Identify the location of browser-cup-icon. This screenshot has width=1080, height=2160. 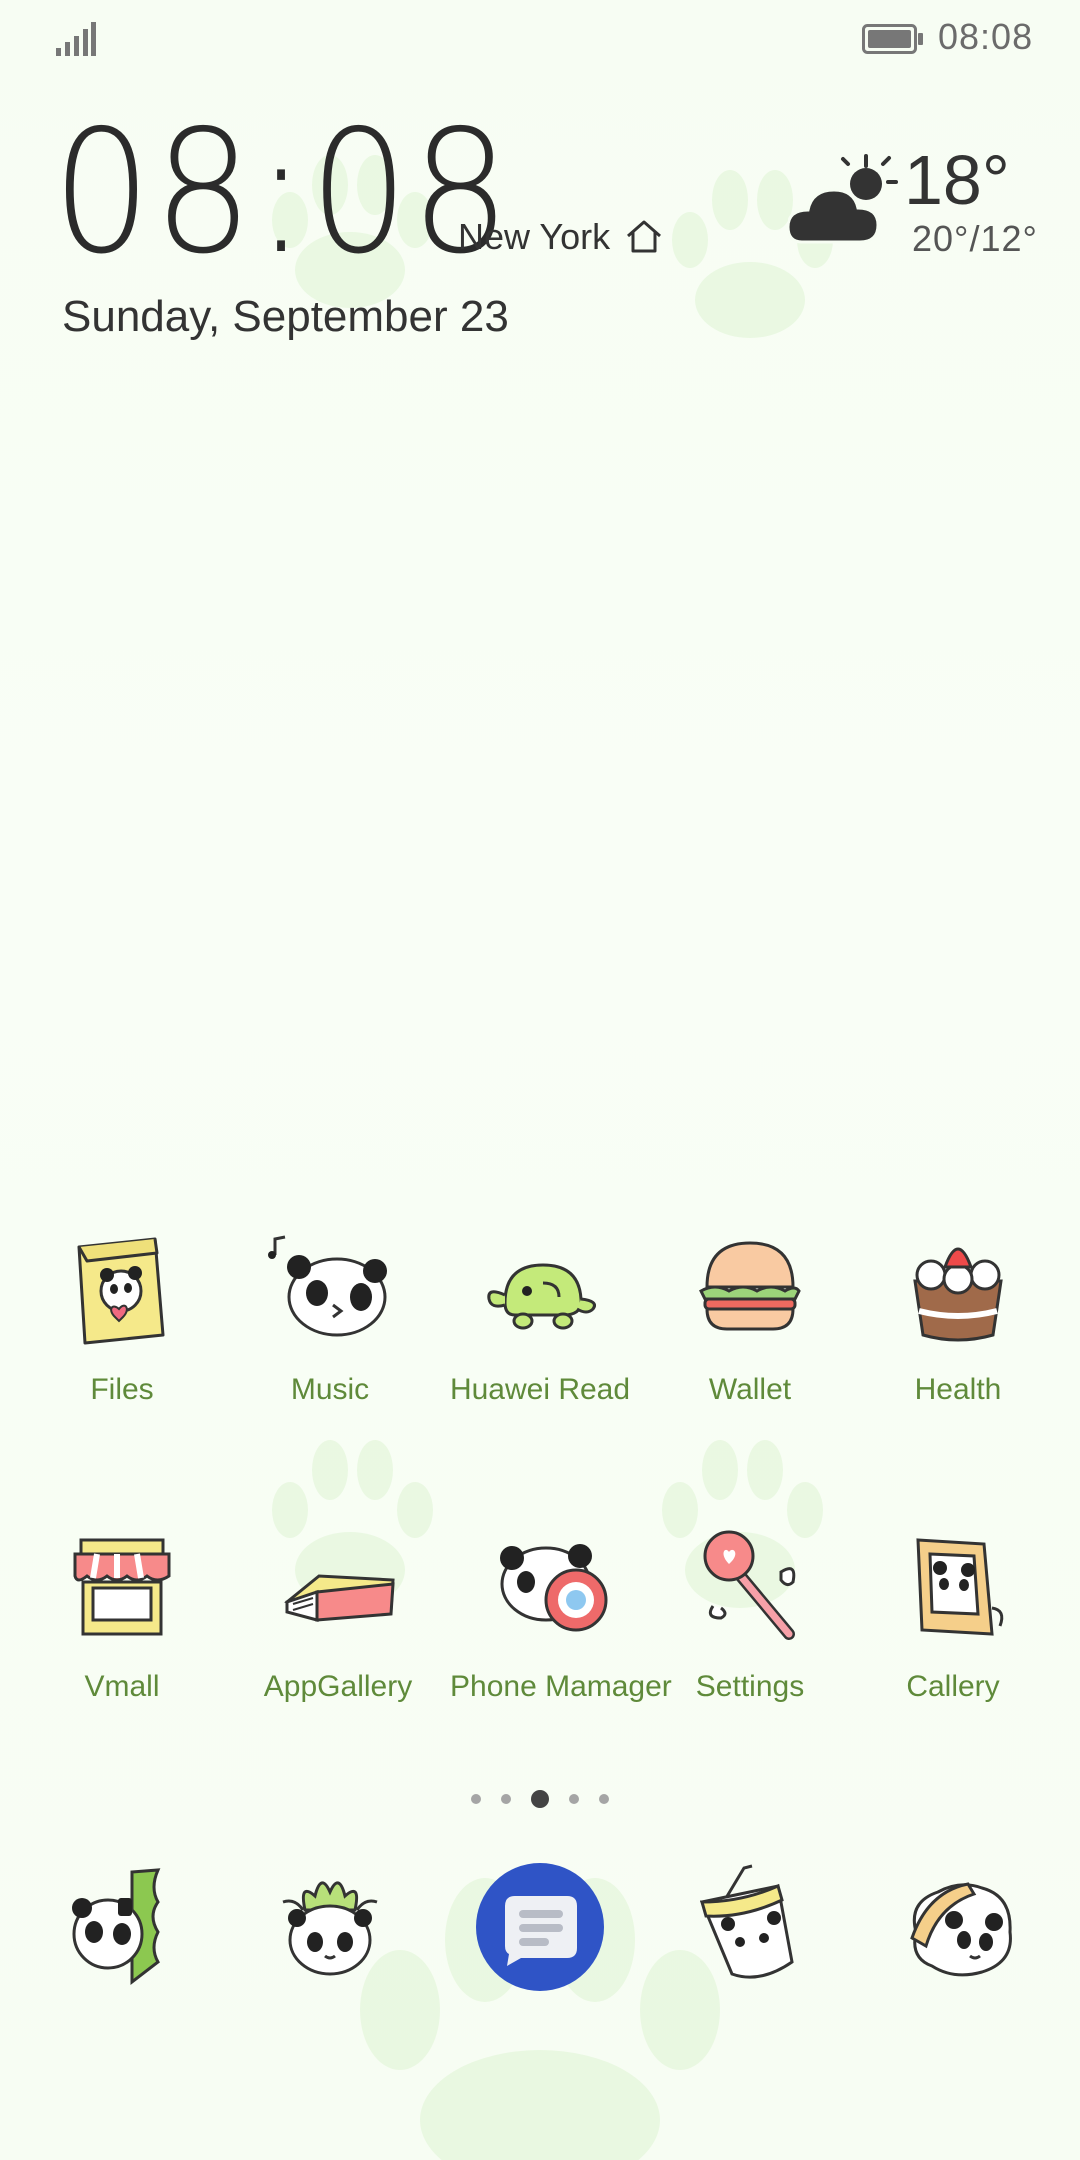
(747, 1927).